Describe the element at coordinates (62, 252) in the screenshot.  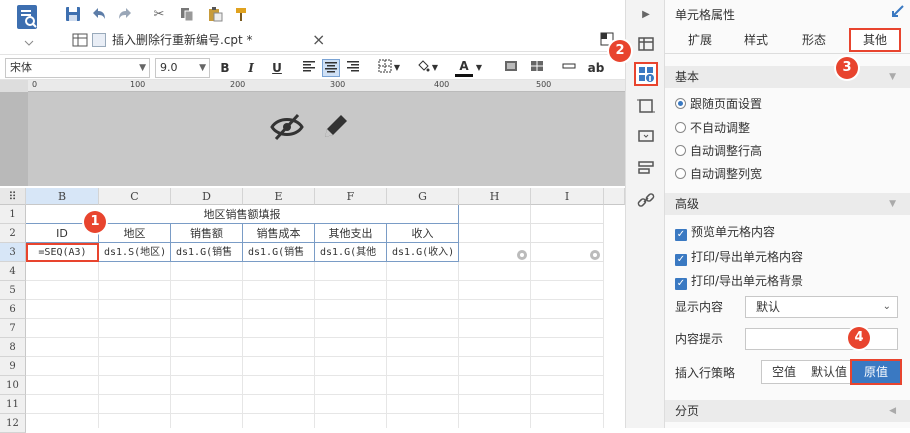
I see `selected-cell-seq: =SEQ(A3)` at that location.